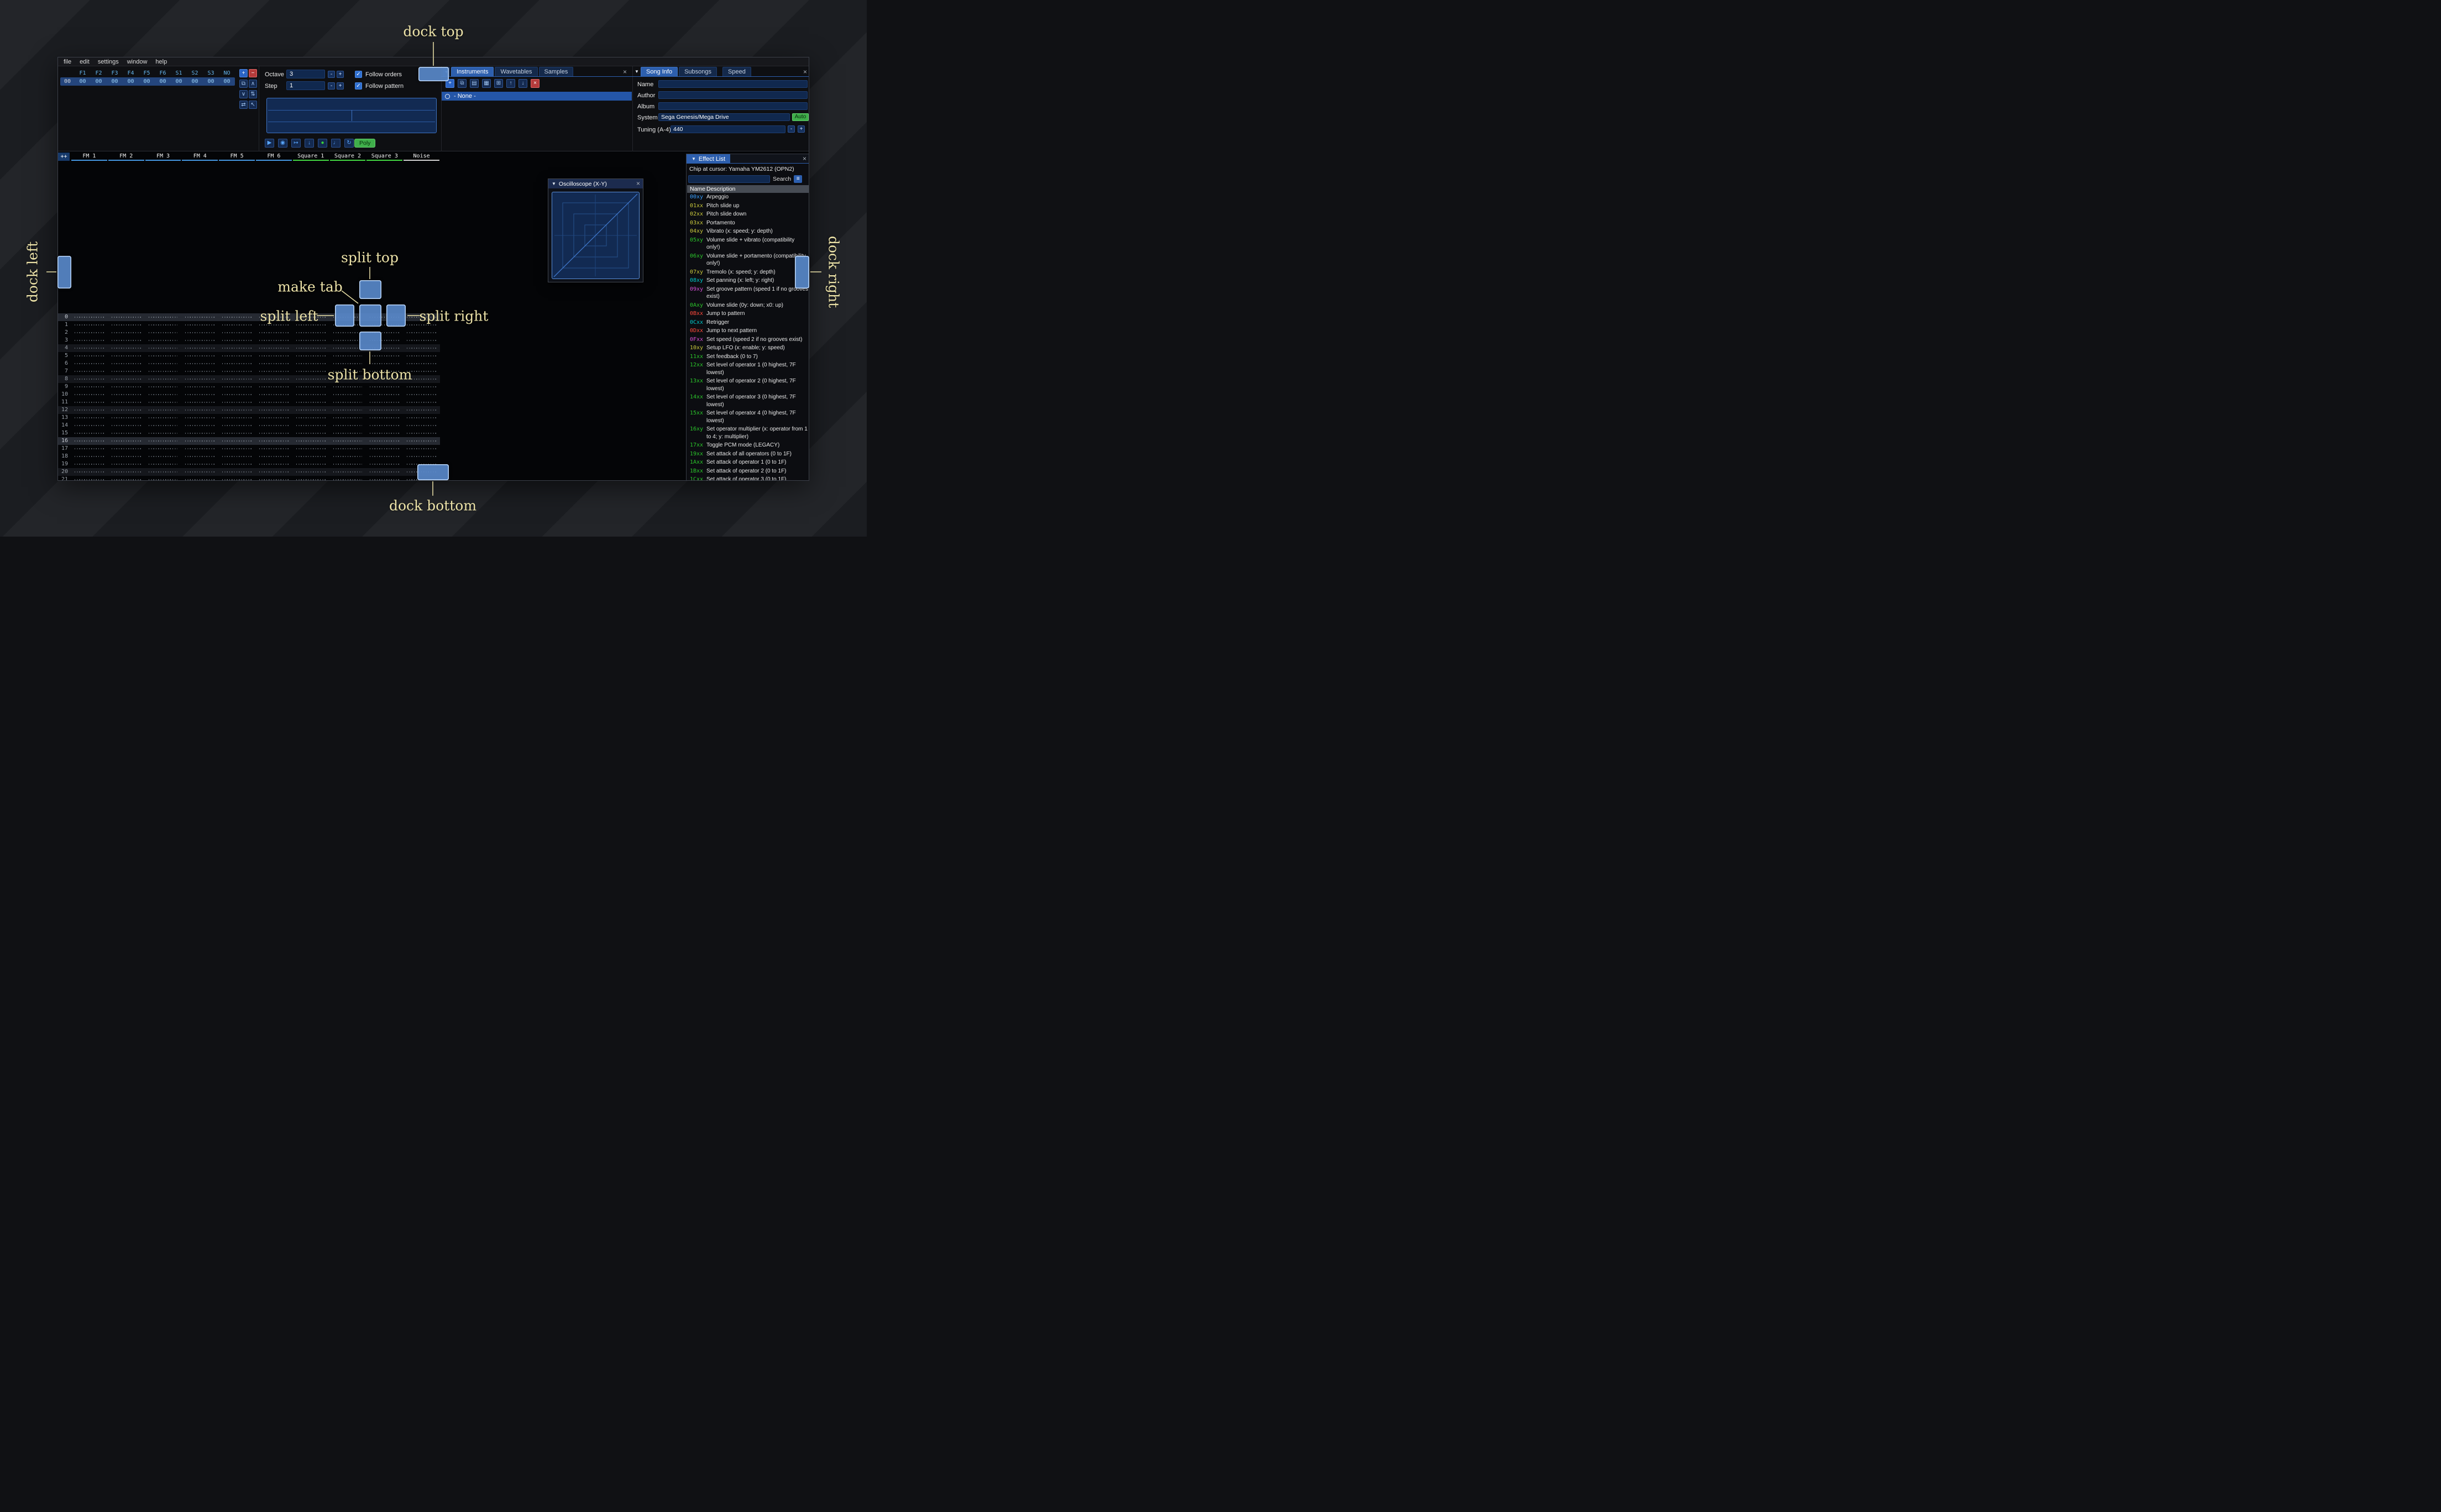 The width and height of the screenshot is (2441, 1512). I want to click on duplicate-order-to-end-button: ⇅, so click(253, 94).